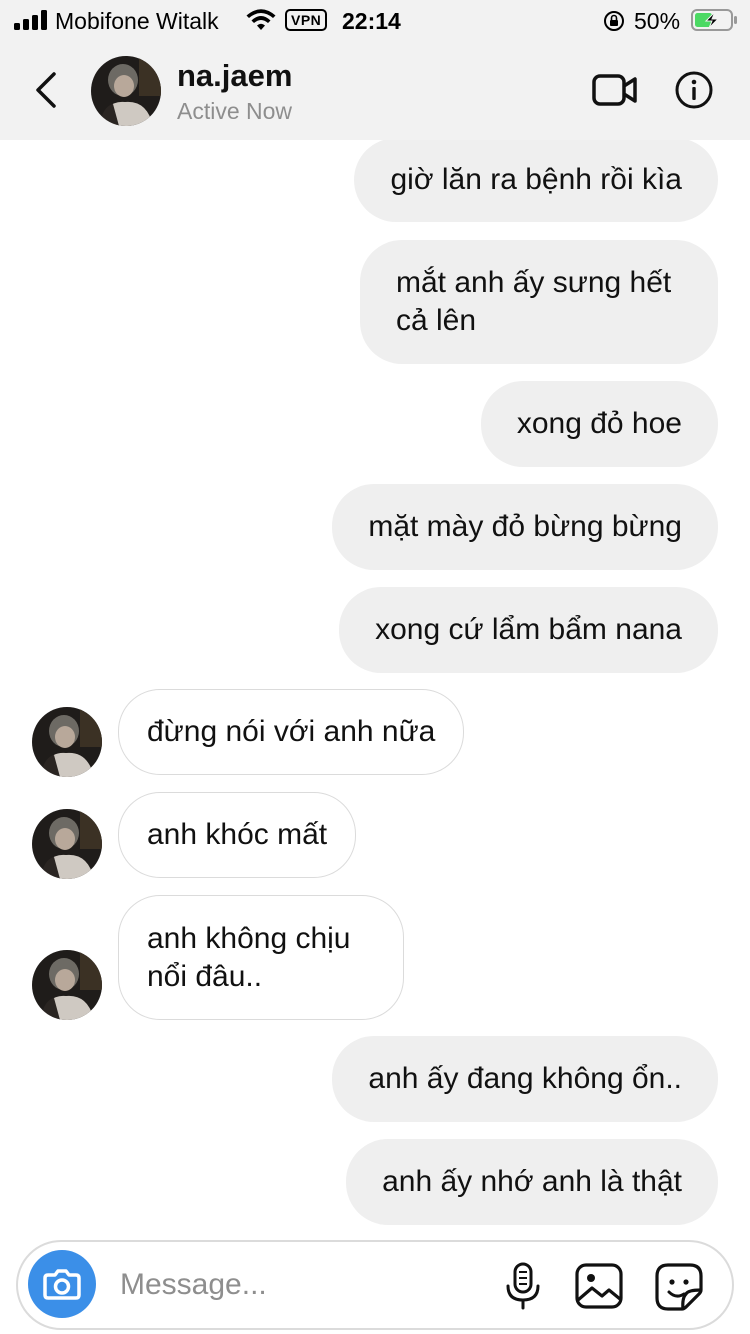 The height and width of the screenshot is (1334, 750). What do you see at coordinates (714, 20) in the screenshot?
I see `battery-icon` at bounding box center [714, 20].